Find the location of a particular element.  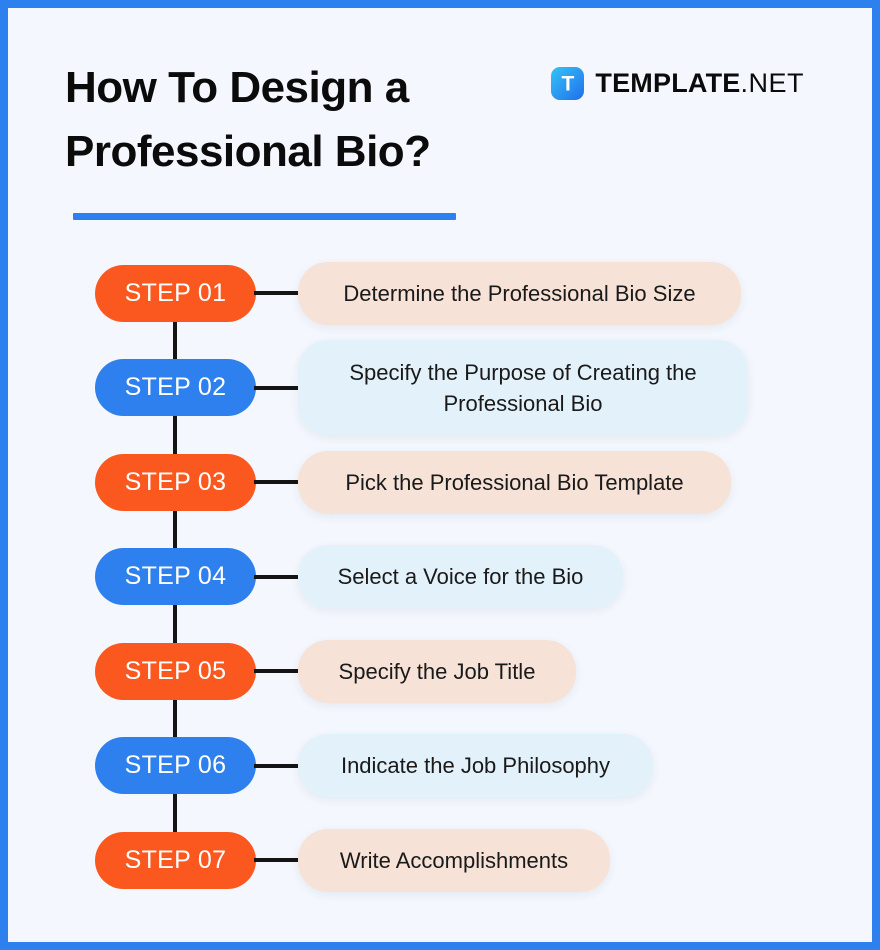

step-description-box: Specify the Job Title is located at coordinates (437, 671).